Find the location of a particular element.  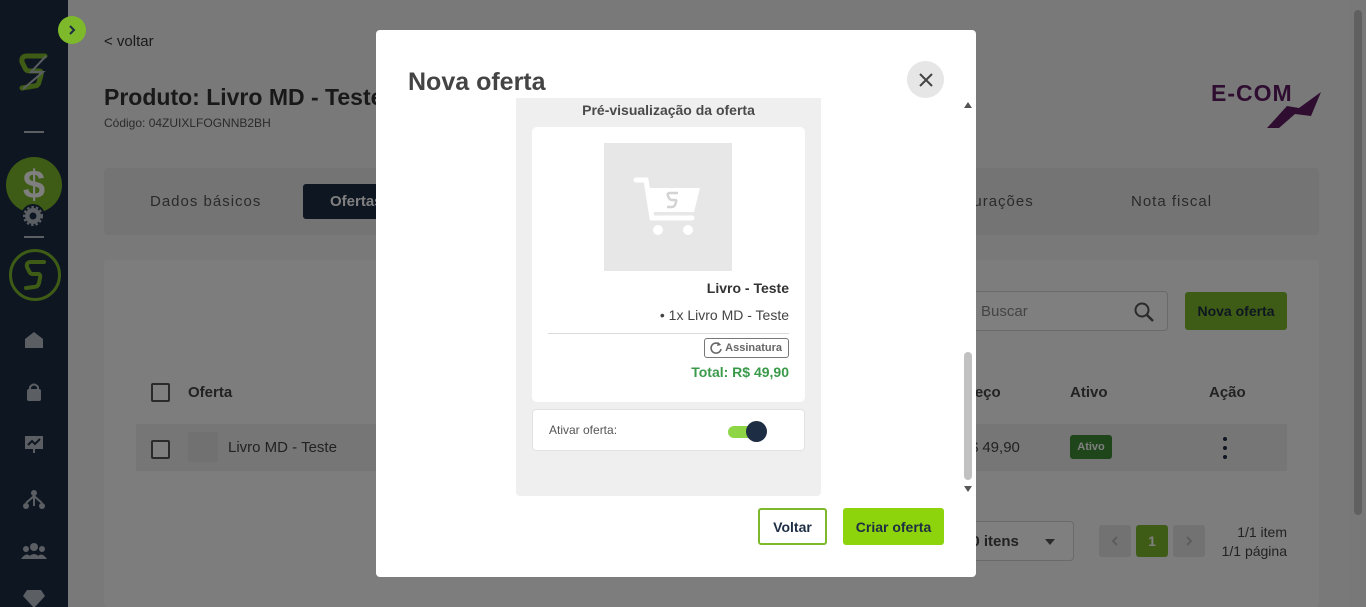

activate-offer-toggle is located at coordinates (748, 431).